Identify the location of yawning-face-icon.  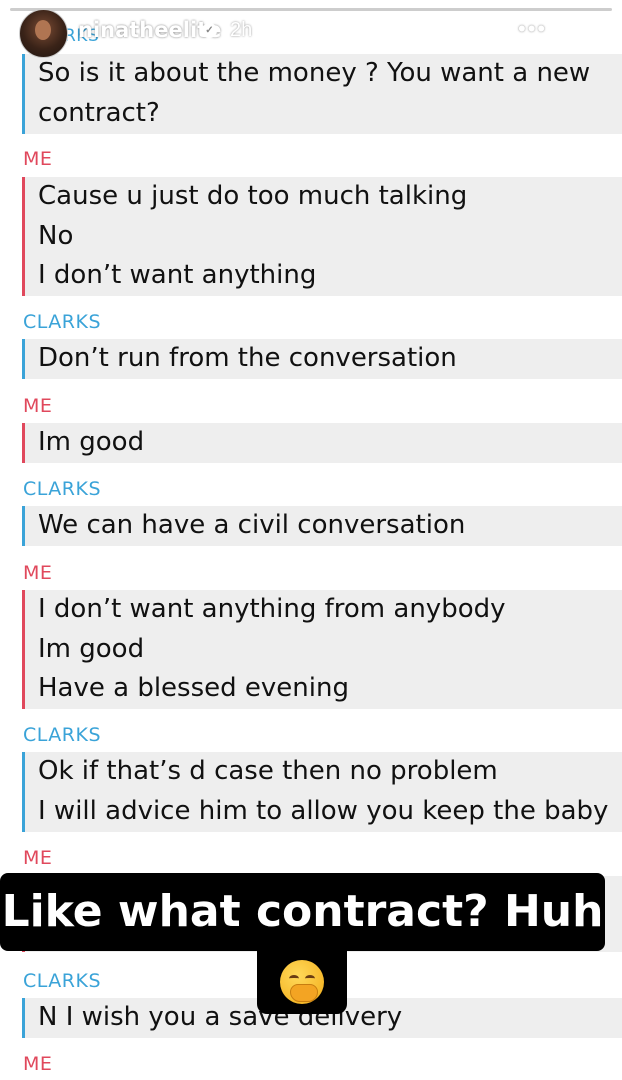
(302, 982).